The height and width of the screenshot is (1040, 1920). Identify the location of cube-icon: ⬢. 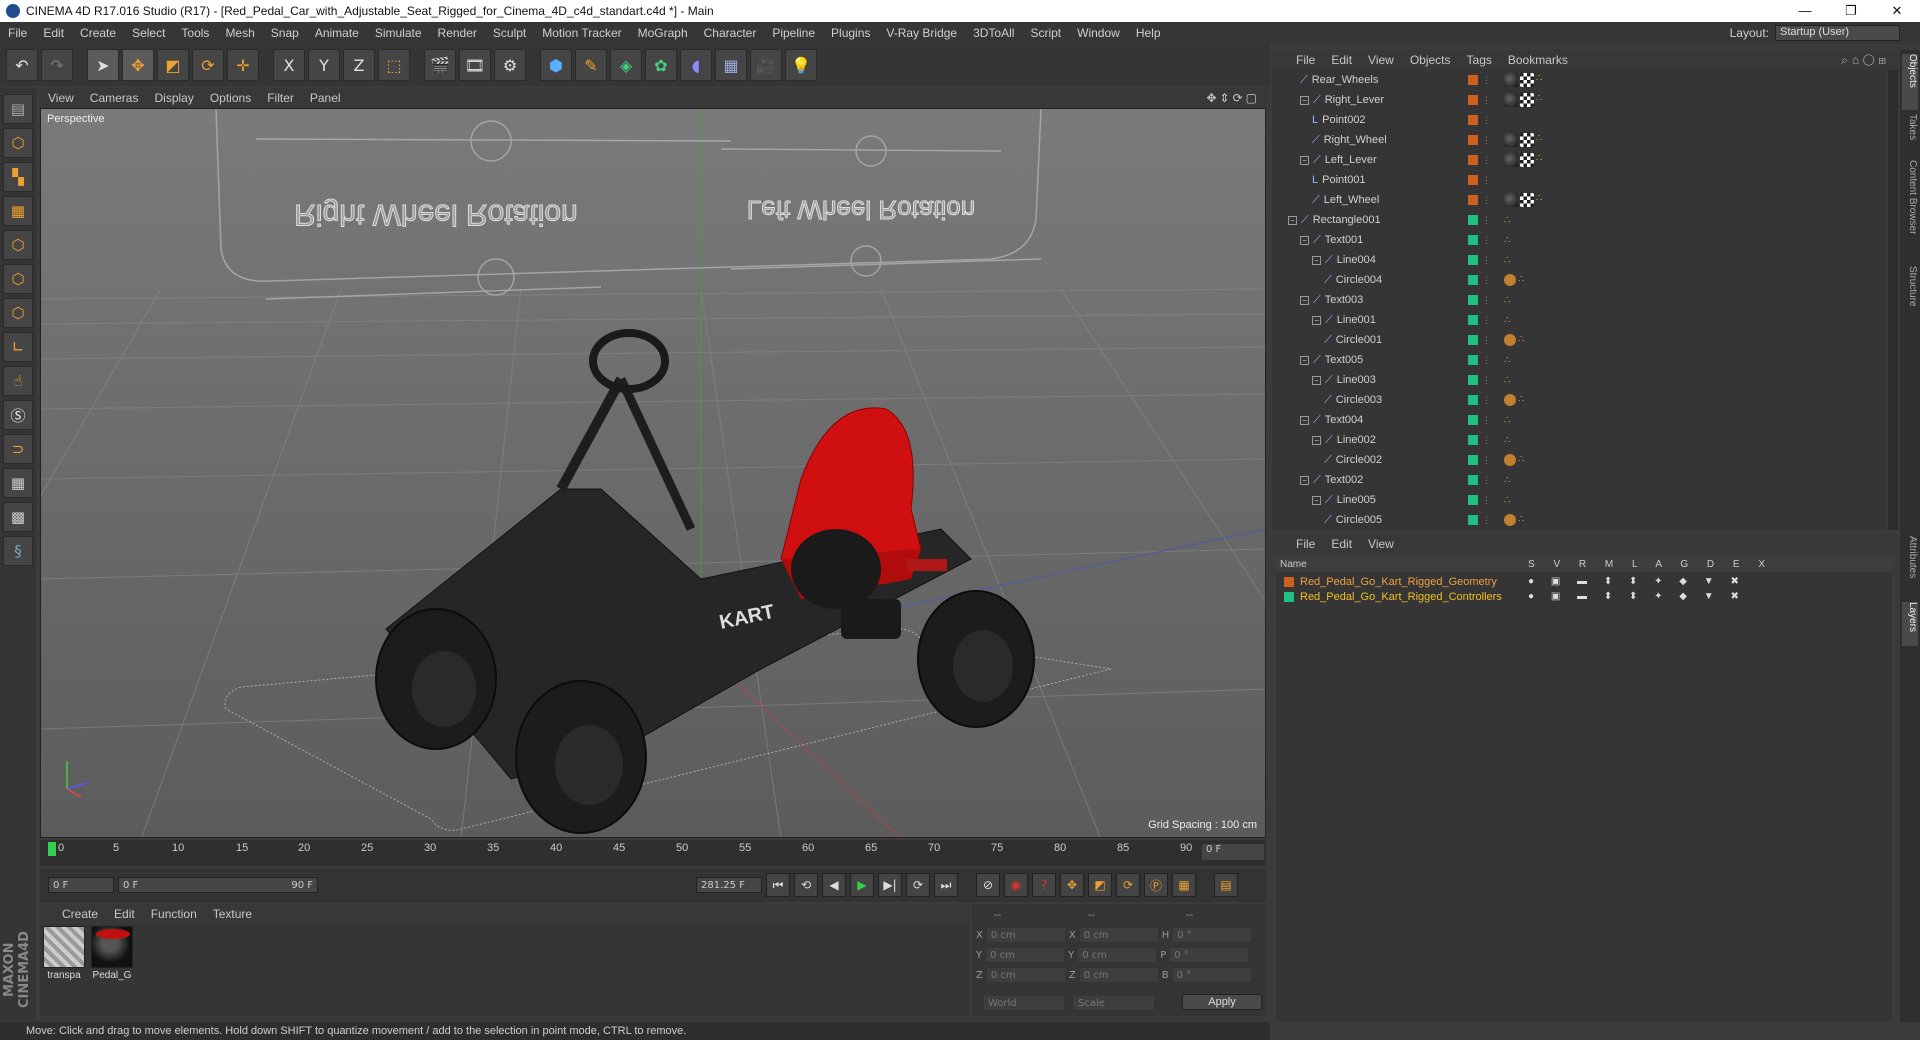
(556, 65).